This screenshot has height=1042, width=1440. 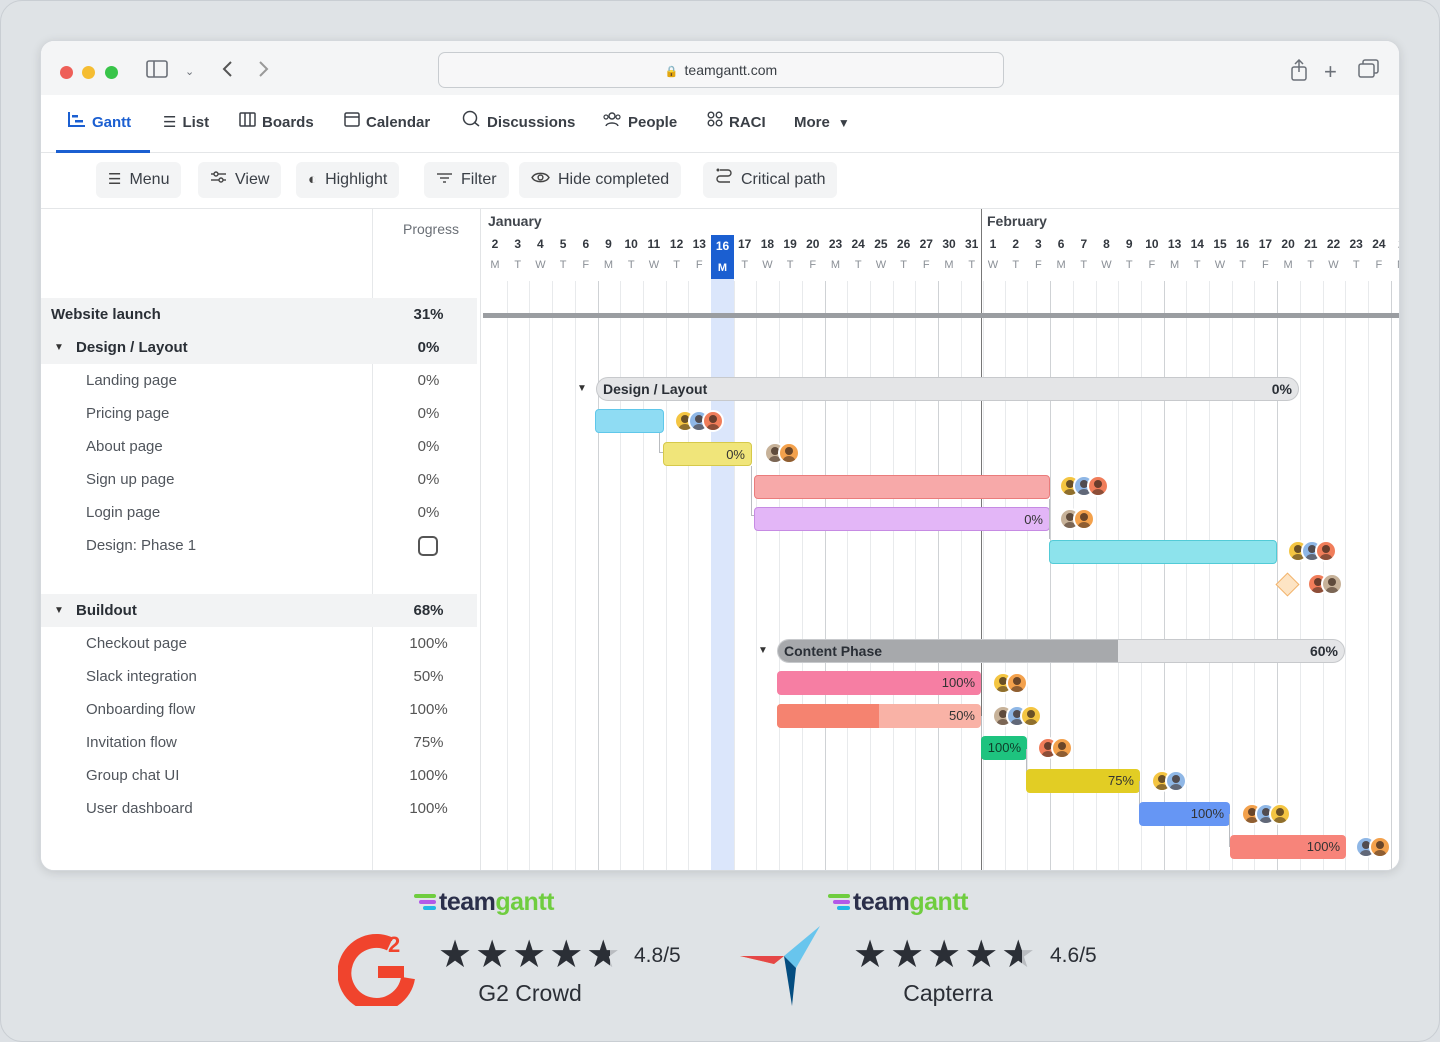 I want to click on zoom-window-button, so click(x=111, y=72).